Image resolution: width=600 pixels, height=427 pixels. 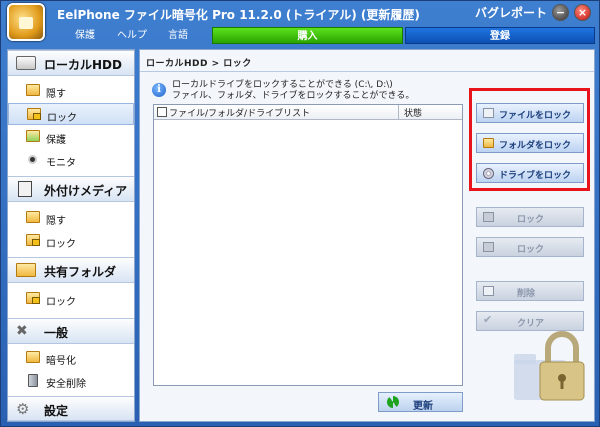 What do you see at coordinates (239, 112) in the screenshot?
I see `column-header-list: ファイル/フォルダ/ドライブリスト` at bounding box center [239, 112].